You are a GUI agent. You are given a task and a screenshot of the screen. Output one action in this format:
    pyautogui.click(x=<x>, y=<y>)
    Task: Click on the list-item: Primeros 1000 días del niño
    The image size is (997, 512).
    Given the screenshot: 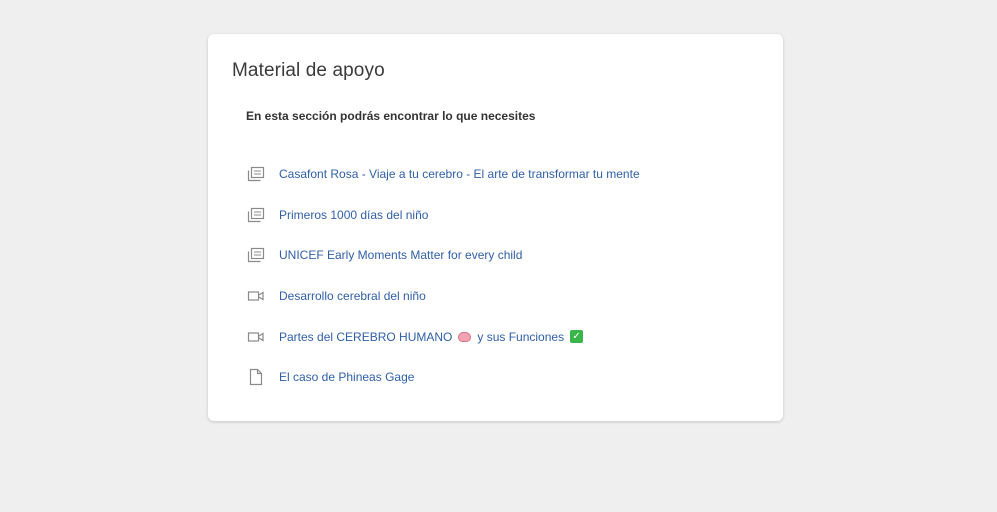 What is the action you would take?
    pyautogui.click(x=443, y=215)
    